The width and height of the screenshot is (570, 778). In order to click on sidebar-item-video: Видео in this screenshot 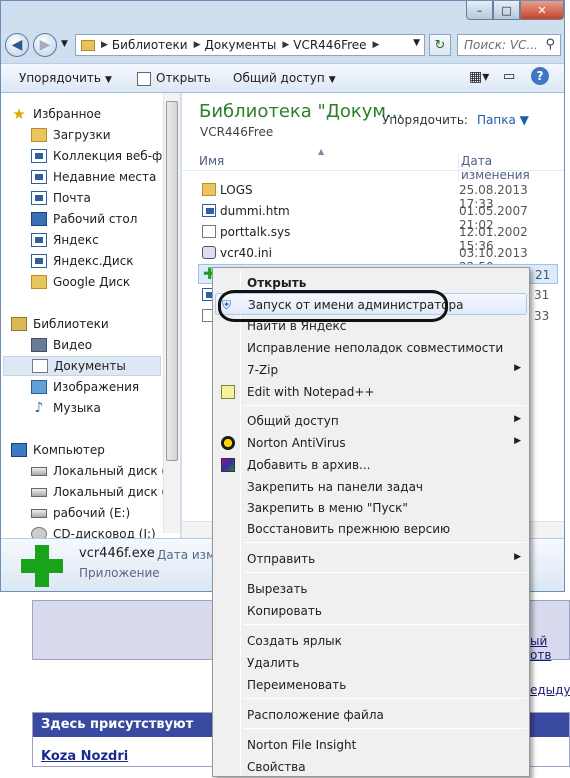, I will do `click(61, 345)`.